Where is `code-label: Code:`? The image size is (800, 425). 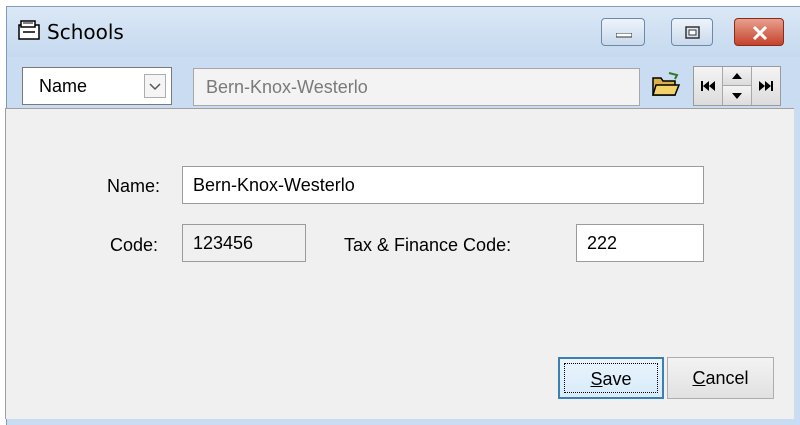
code-label: Code: is located at coordinates (134, 245).